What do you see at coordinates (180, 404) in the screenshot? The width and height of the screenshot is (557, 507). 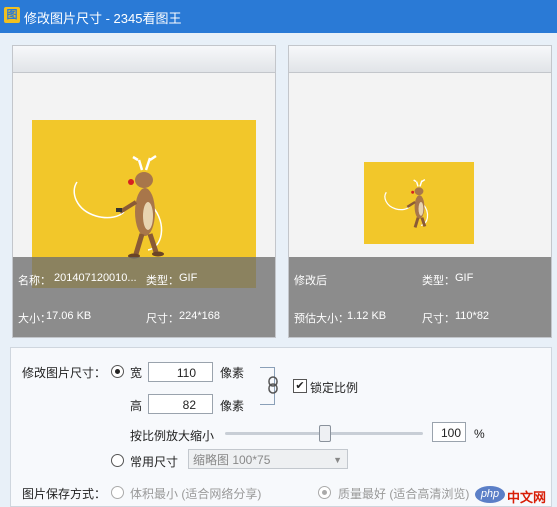 I see `height-input: 82` at bounding box center [180, 404].